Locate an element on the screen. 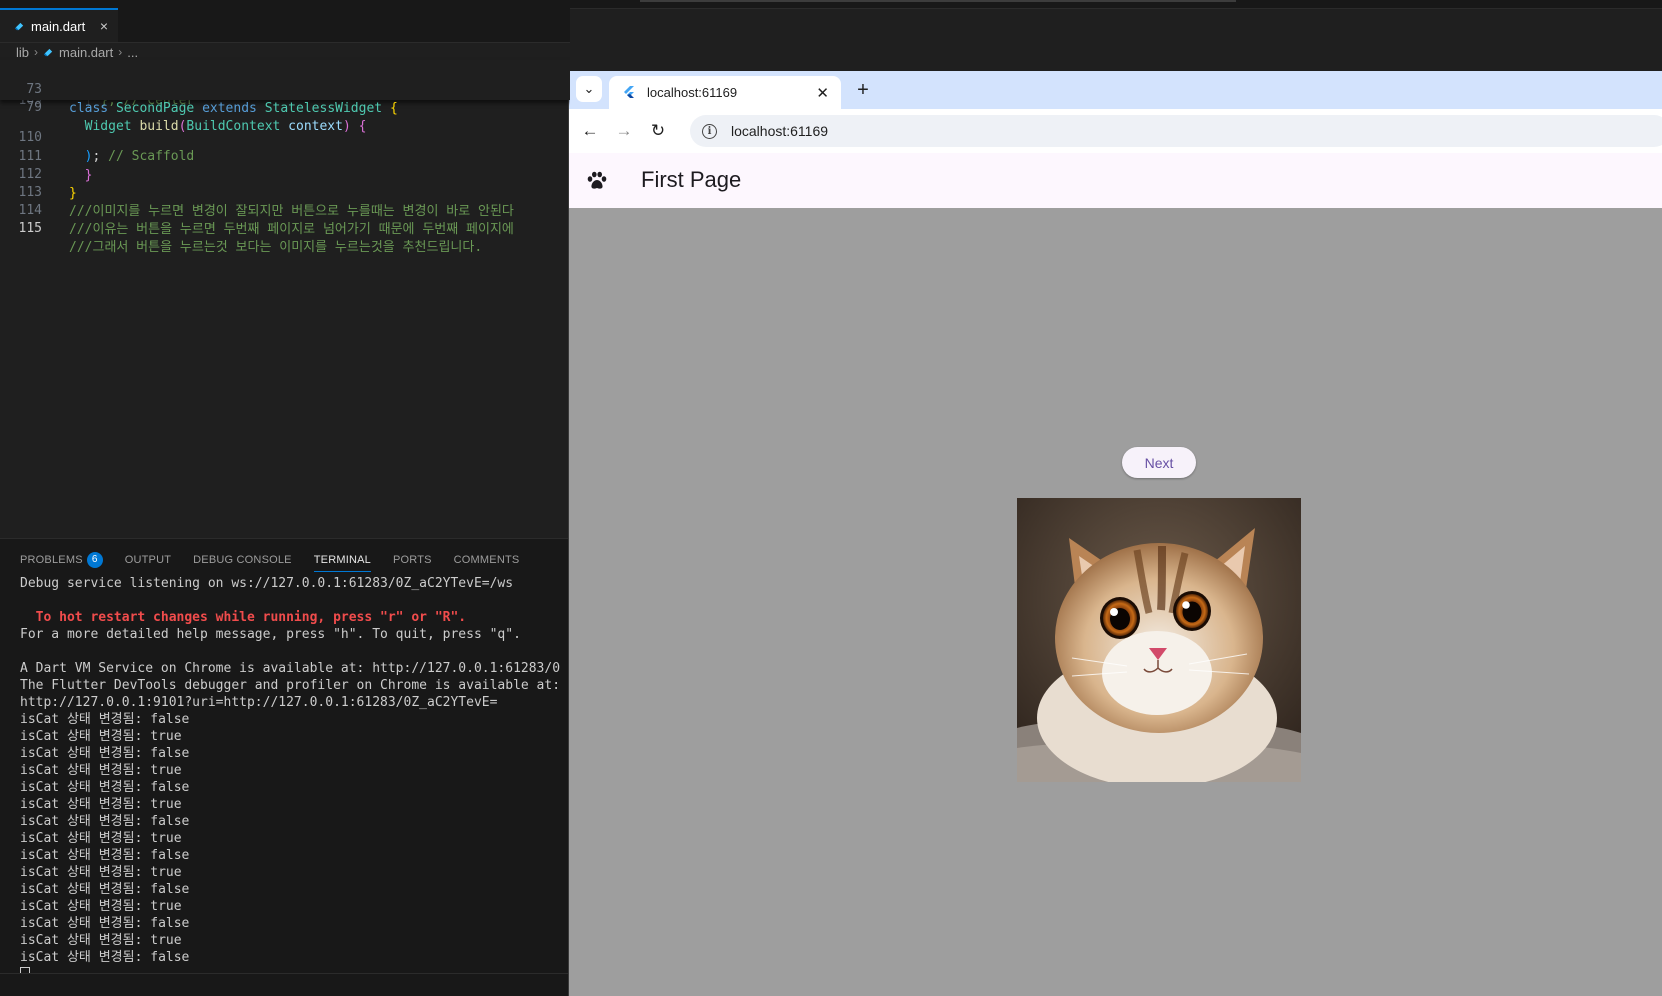  code-line: 79 Widget build(BuildContext context) { is located at coordinates (285, 106).